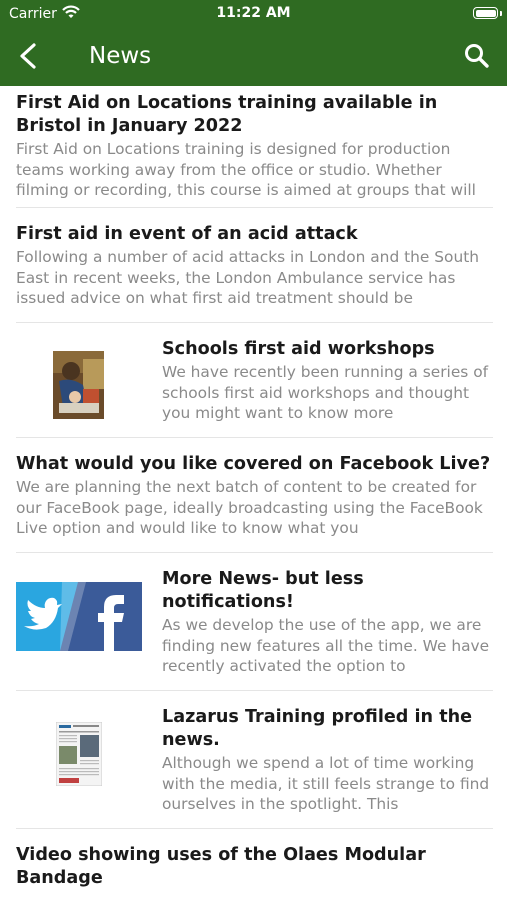  I want to click on newspaper-clipping, so click(79, 754).